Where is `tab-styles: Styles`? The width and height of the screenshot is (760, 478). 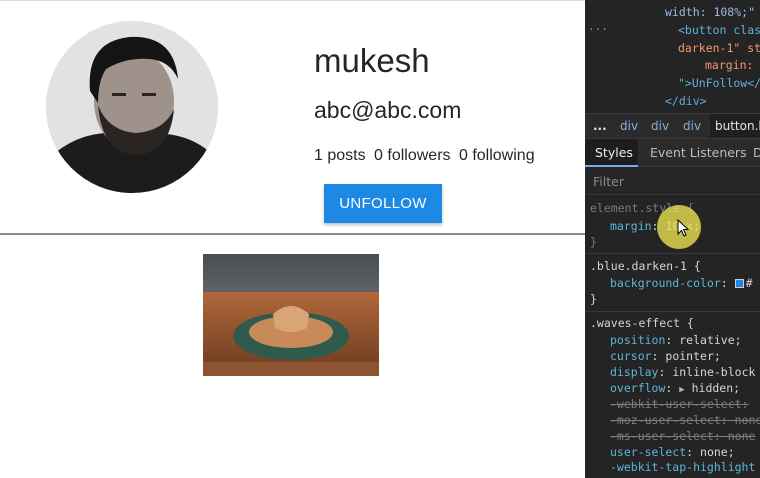
tab-styles: Styles is located at coordinates (611, 153).